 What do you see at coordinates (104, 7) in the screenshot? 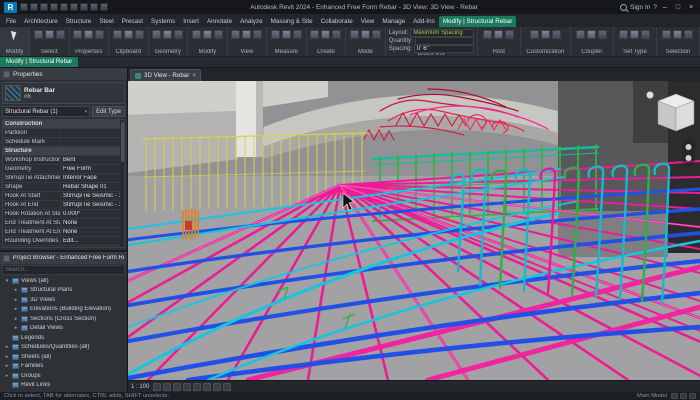
I see `qa-icon-default-3d-view` at bounding box center [104, 7].